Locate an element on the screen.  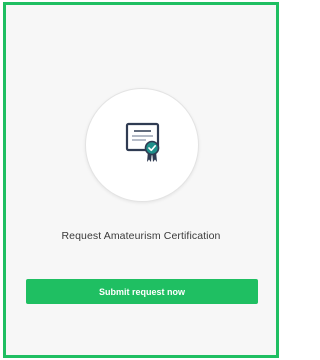
certification-title: Request Amateurism Certification is located at coordinates (141, 236).